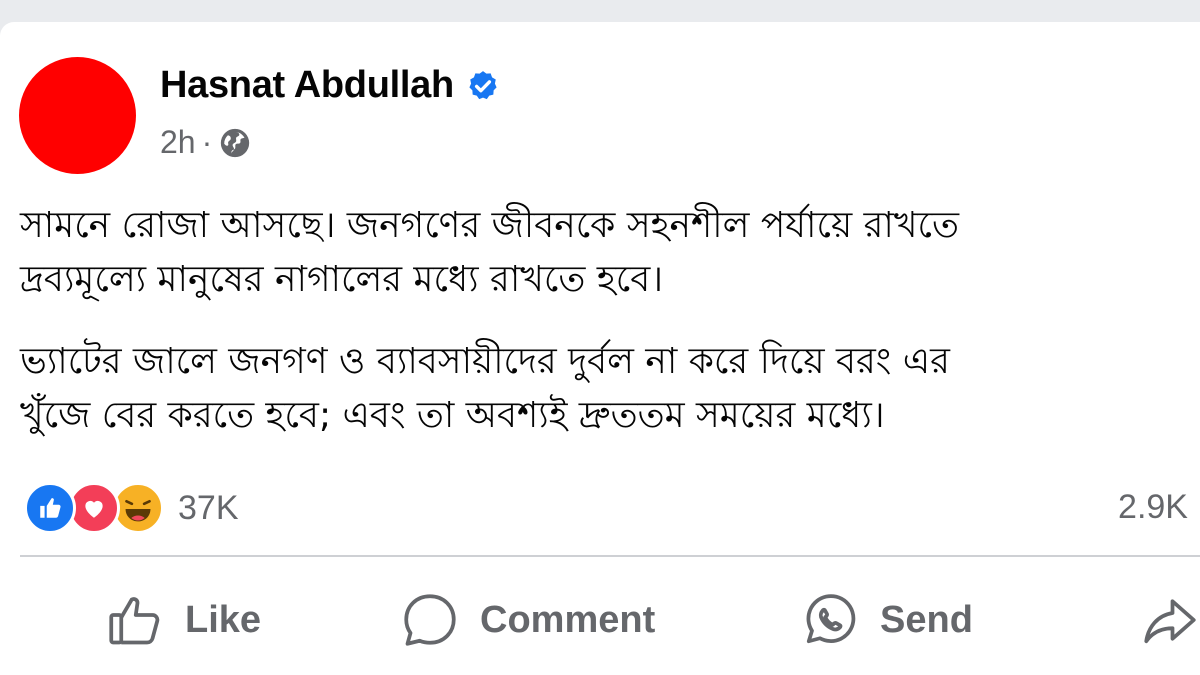 The image size is (1200, 675). I want to click on like-button: Like, so click(183, 620).